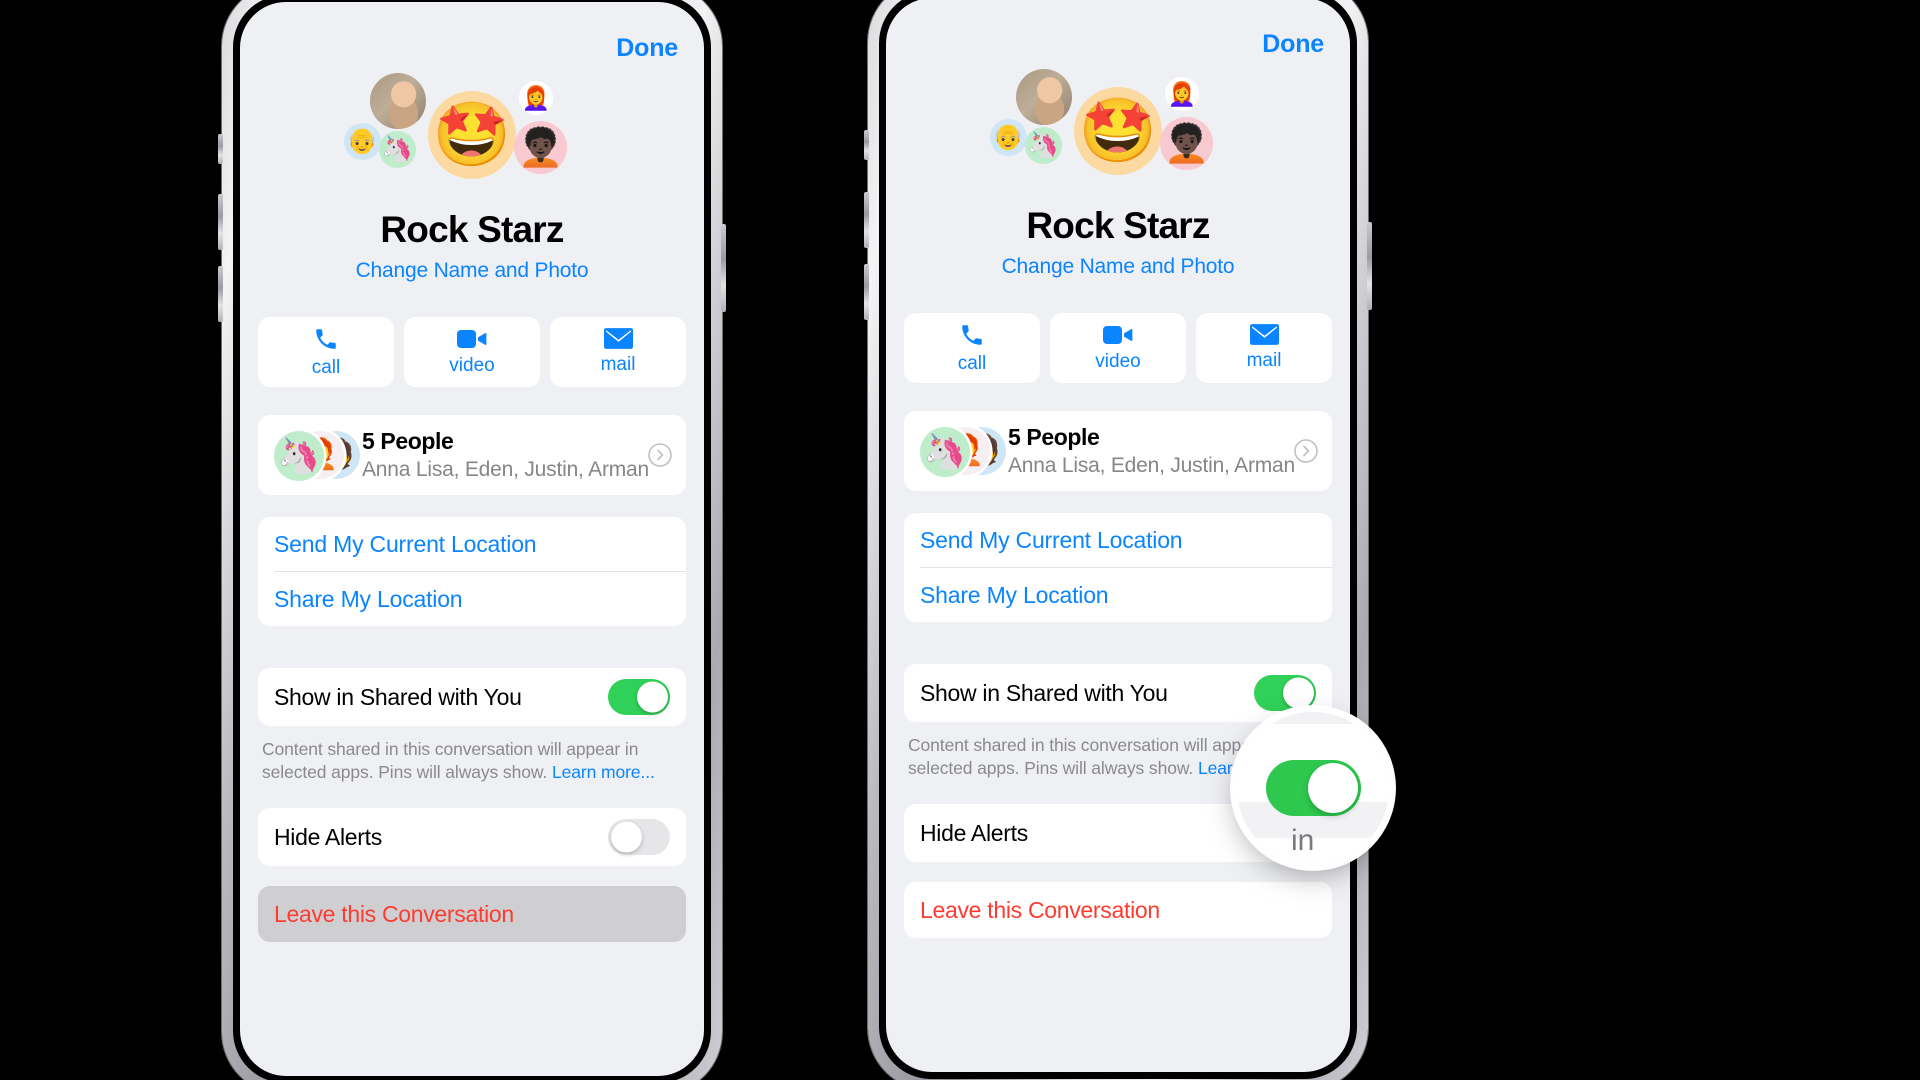  What do you see at coordinates (1332, 788) in the screenshot?
I see `toggle-knob-magnified` at bounding box center [1332, 788].